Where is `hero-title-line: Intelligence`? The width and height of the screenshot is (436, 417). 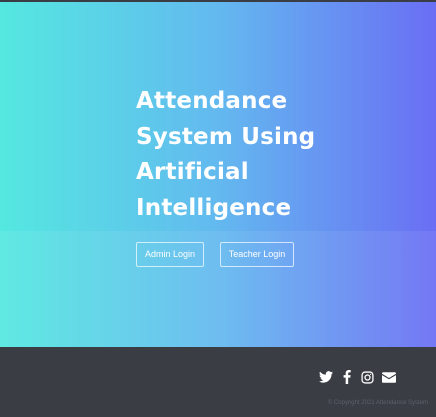
hero-title-line: Intelligence is located at coordinates (214, 207).